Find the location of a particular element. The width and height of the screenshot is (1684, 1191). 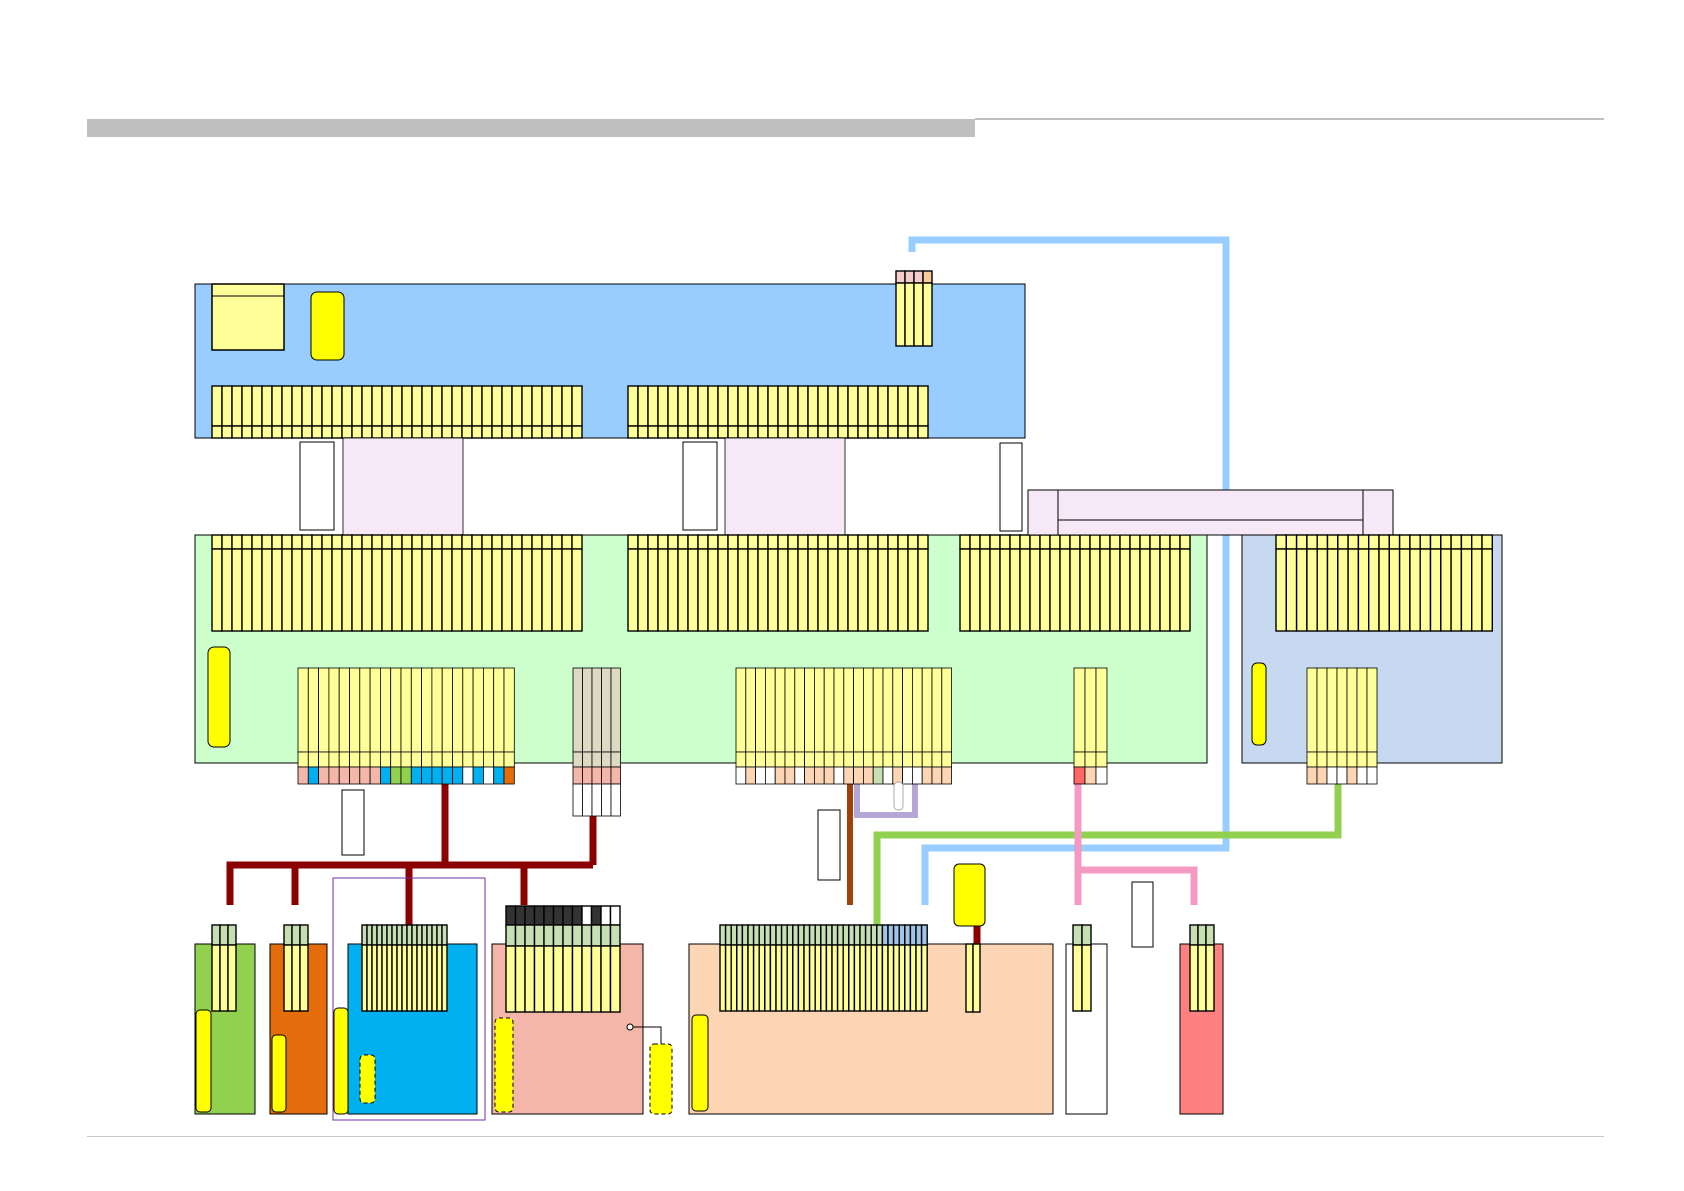

board-peach-connector is located at coordinates (823, 968).